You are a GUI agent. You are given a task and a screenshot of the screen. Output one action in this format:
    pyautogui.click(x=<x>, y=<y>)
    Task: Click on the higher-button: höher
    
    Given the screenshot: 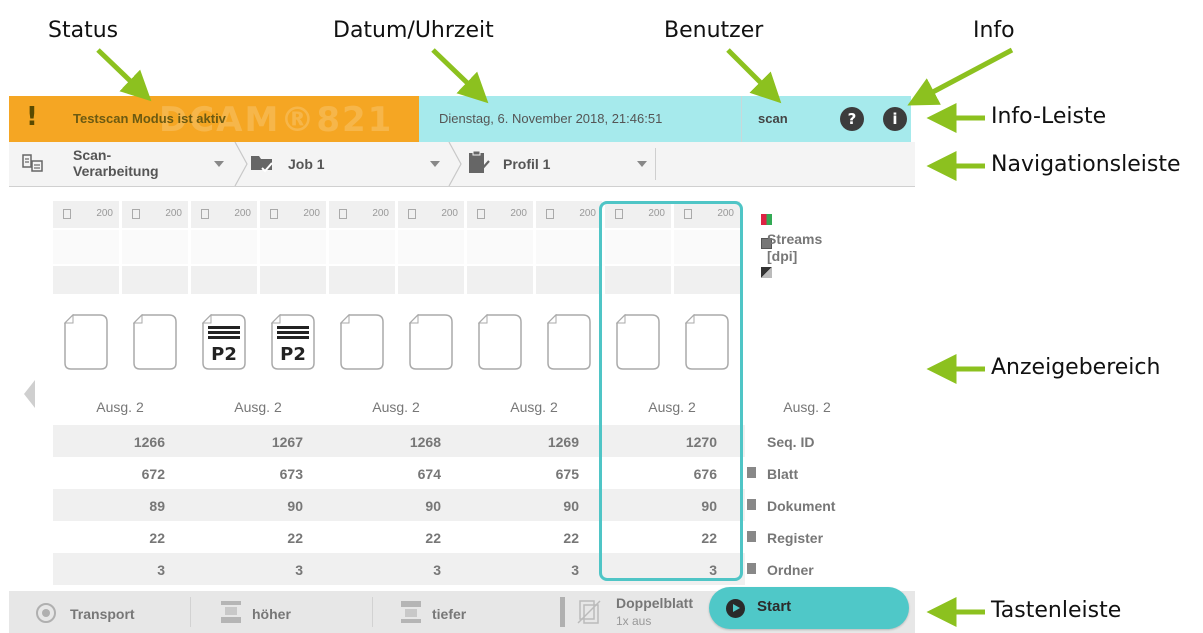 What is the action you would take?
    pyautogui.click(x=281, y=612)
    